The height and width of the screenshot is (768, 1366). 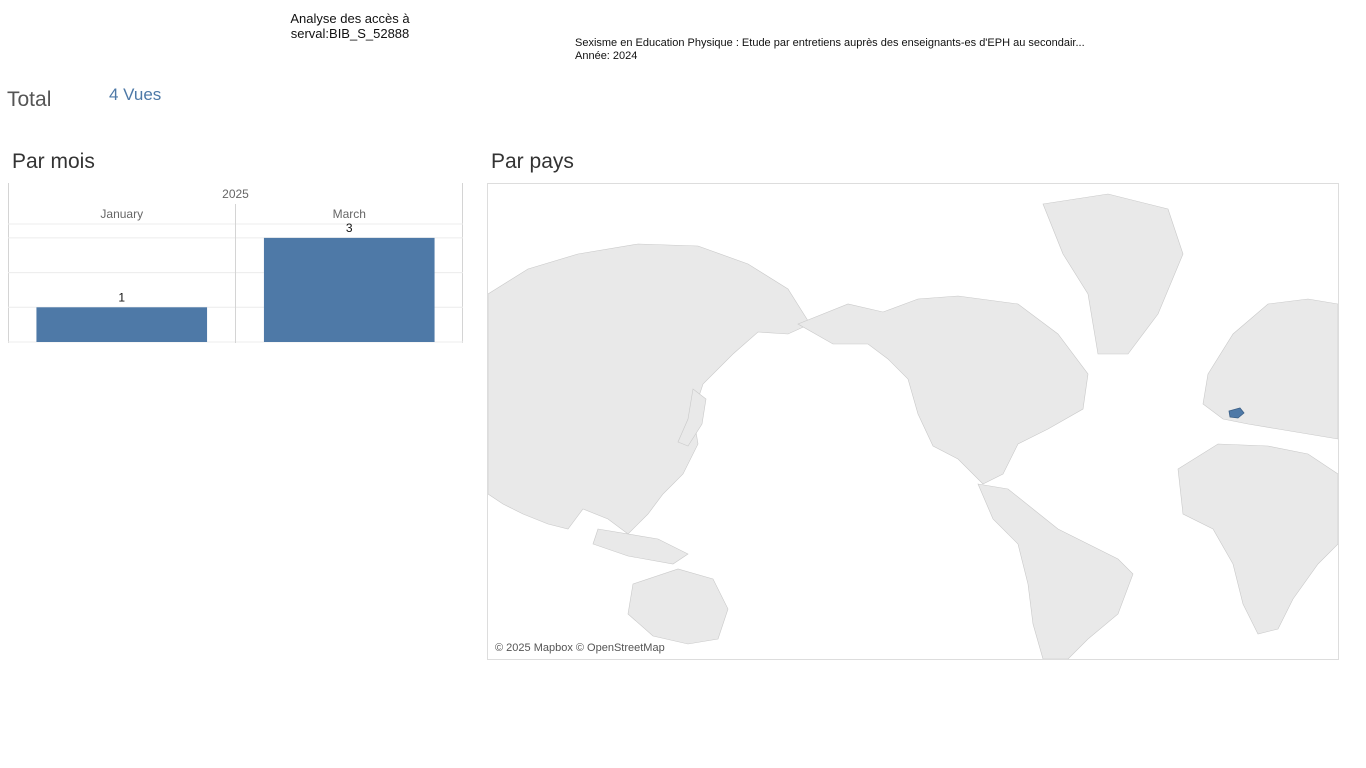 What do you see at coordinates (350, 33) in the screenshot?
I see `report-title-line2: serval:BIB_S_52888` at bounding box center [350, 33].